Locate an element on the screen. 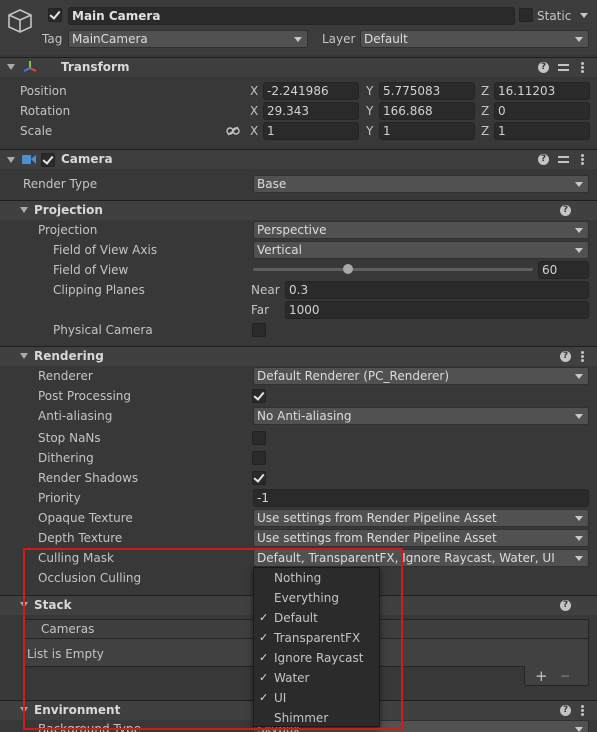 The image size is (597, 732). priority-field: -1 is located at coordinates (421, 498).